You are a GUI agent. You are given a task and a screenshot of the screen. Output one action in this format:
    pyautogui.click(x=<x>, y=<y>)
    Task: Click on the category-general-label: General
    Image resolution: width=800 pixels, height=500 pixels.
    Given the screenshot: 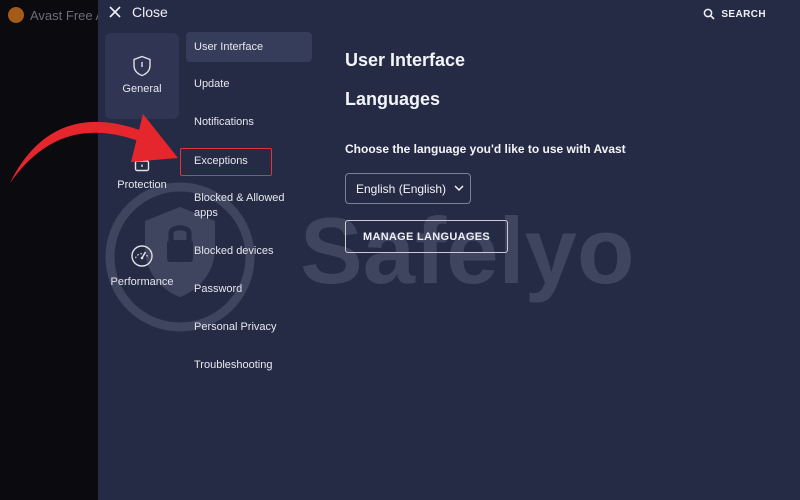 What is the action you would take?
    pyautogui.click(x=142, y=89)
    